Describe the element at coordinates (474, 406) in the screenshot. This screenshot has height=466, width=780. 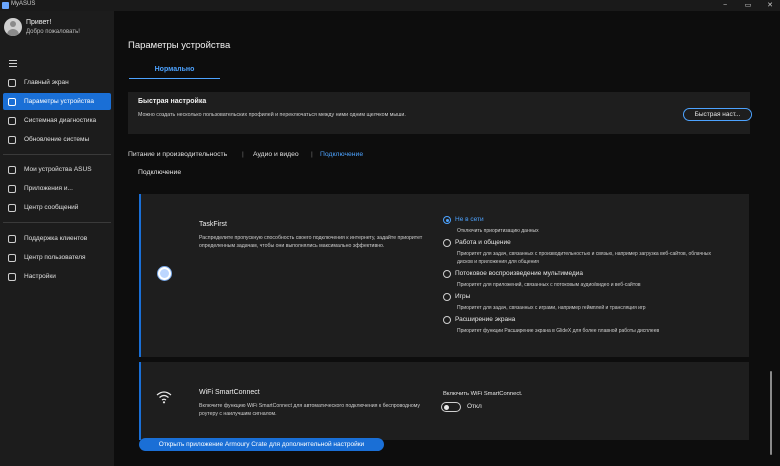
I see `switch-state-label: Откл` at that location.